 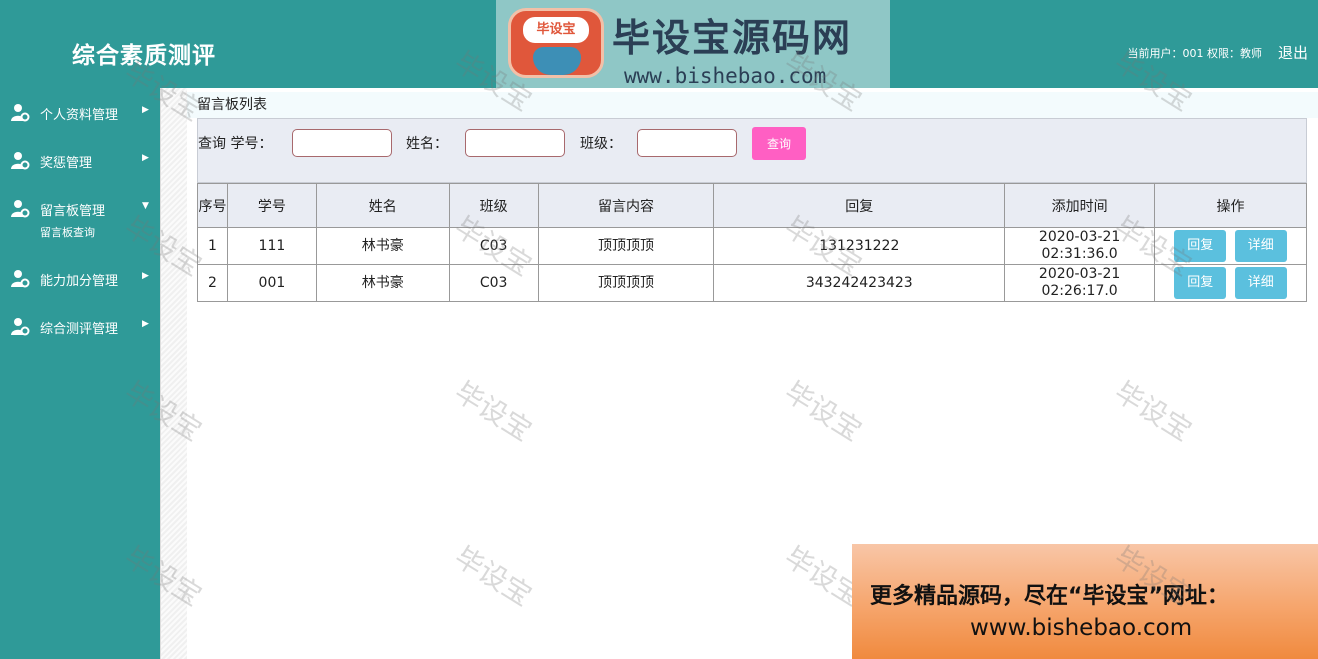 I want to click on column-header: 回复, so click(x=859, y=205).